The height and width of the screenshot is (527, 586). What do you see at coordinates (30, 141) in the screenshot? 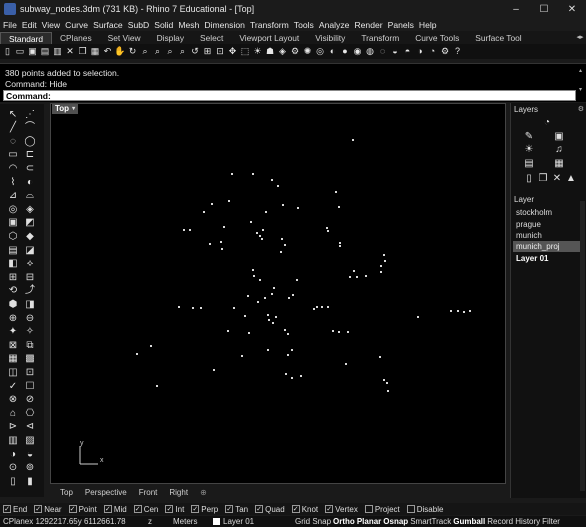
I see `arc-tool-icon: ◯` at bounding box center [30, 141].